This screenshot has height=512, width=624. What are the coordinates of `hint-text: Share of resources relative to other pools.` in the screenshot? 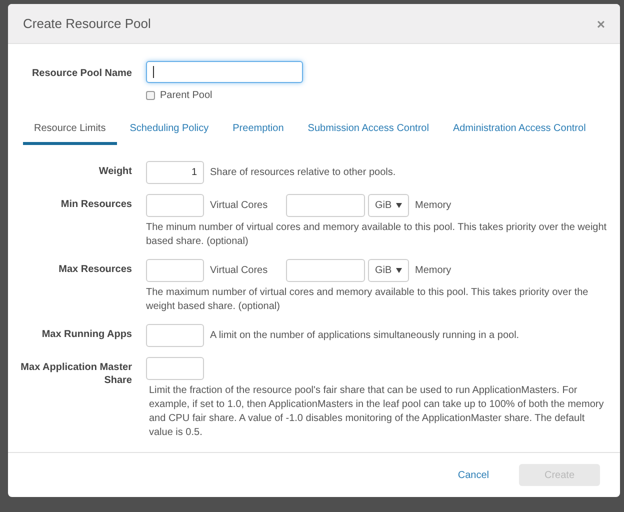 It's located at (303, 173).